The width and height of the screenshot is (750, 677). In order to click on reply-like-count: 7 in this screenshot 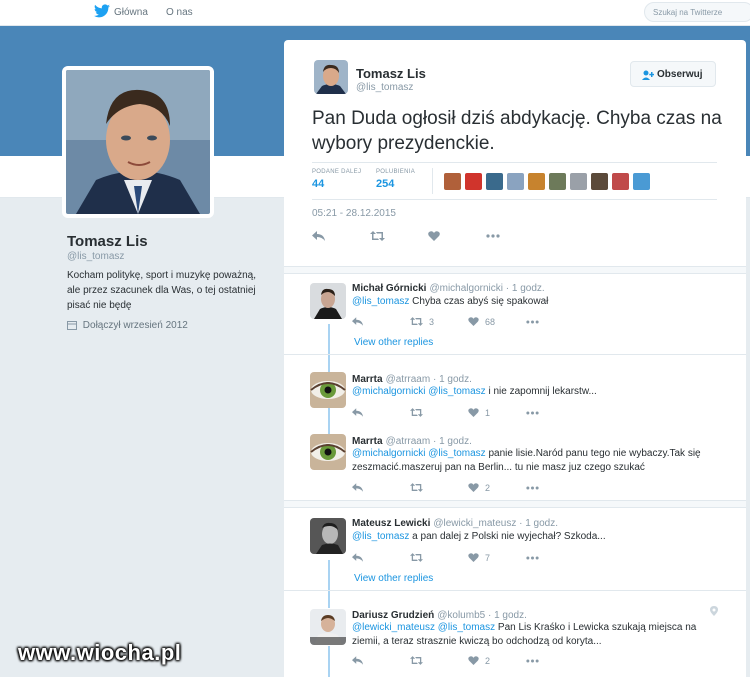, I will do `click(488, 557)`.